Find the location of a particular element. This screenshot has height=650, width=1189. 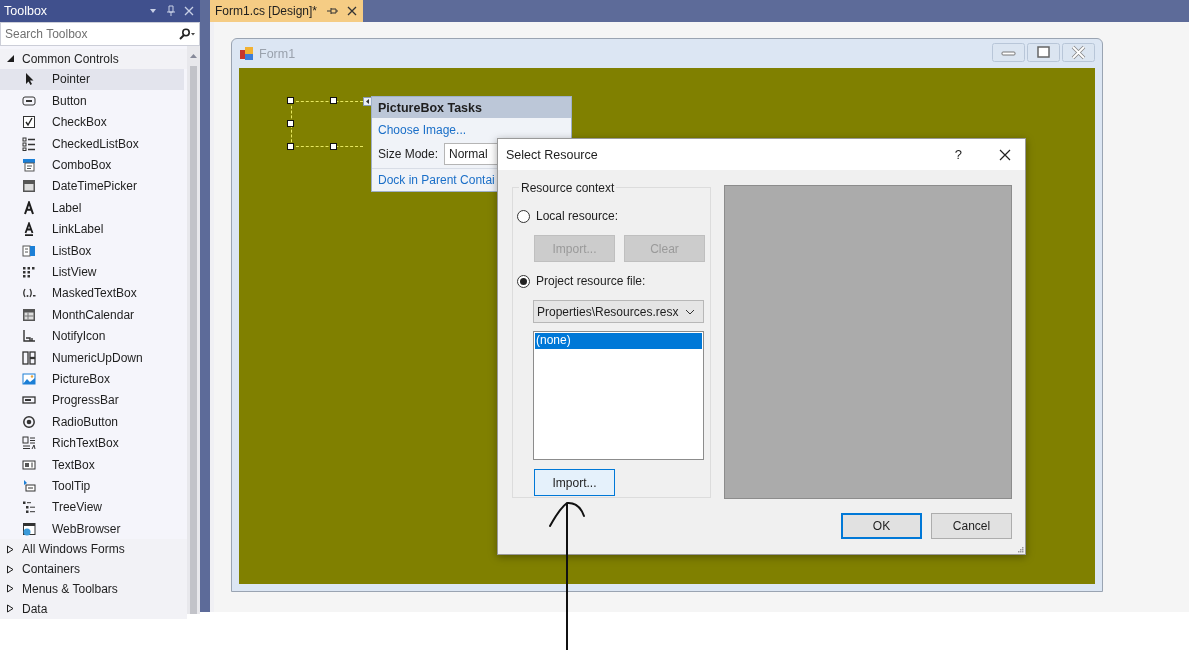

toolbox-item: WebBrowser is located at coordinates (92, 529).